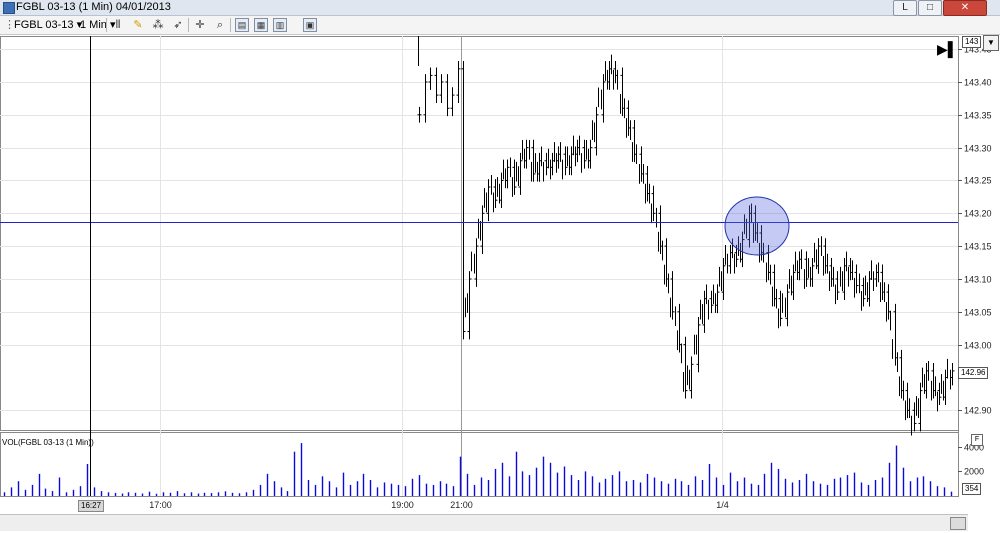 This screenshot has width=1000, height=533. I want to click on window-title: FGBL 03-13 (1 Min) 04/01/2013, so click(93, 7).